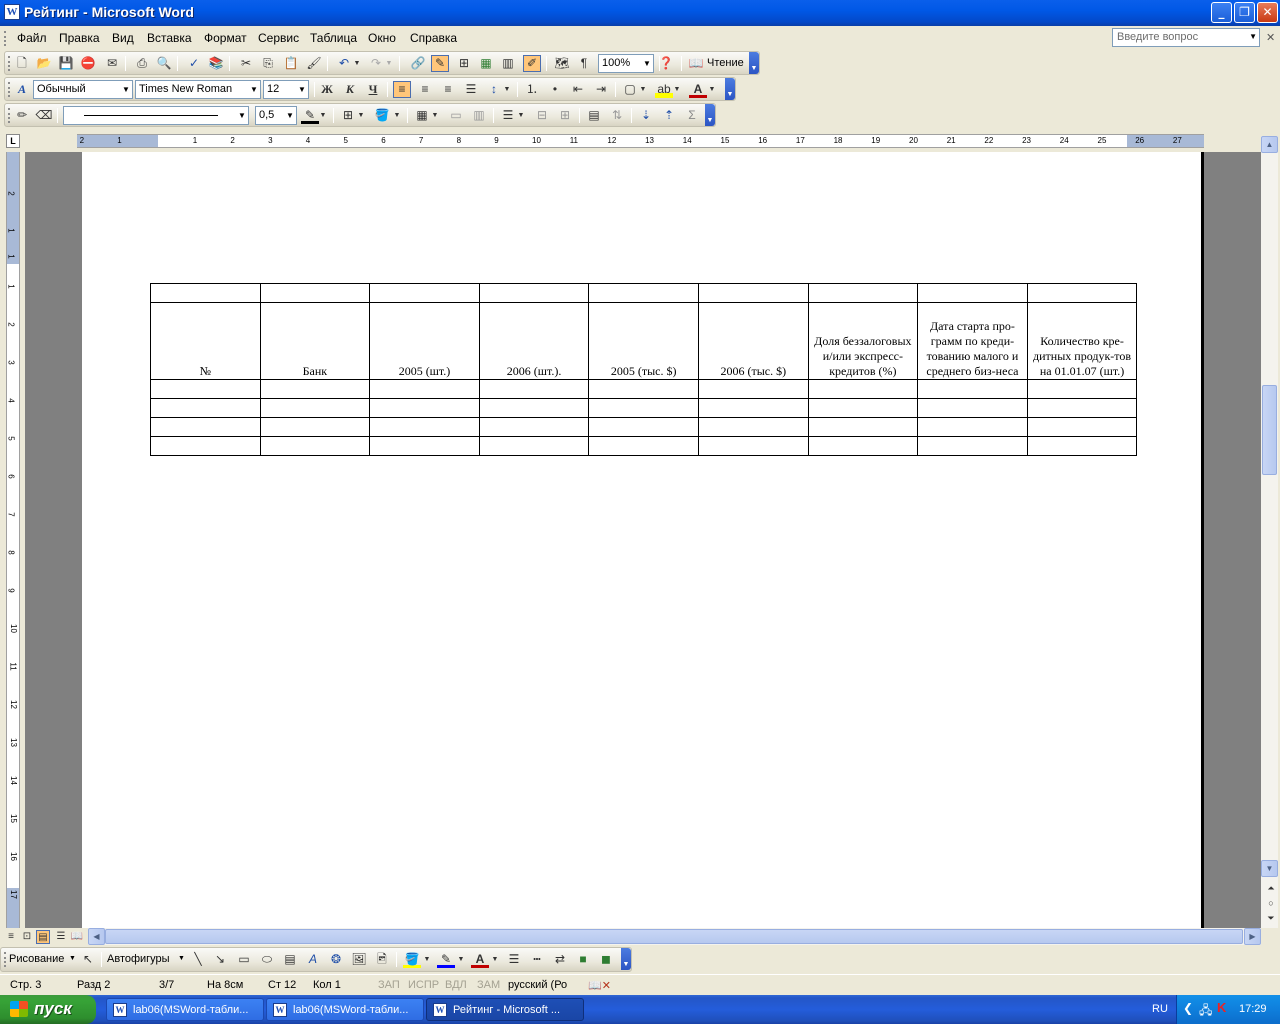 This screenshot has width=1280, height=1024. What do you see at coordinates (286, 89) in the screenshot?
I see `font-size-select: 12 ▼` at bounding box center [286, 89].